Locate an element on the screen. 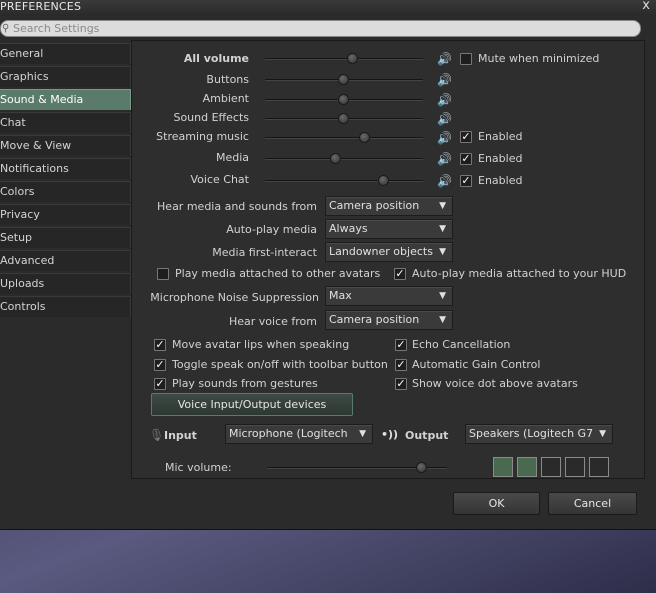 This screenshot has height=593, width=656. input-device-dropdown: Microphone (Logitech ▼ is located at coordinates (299, 434).